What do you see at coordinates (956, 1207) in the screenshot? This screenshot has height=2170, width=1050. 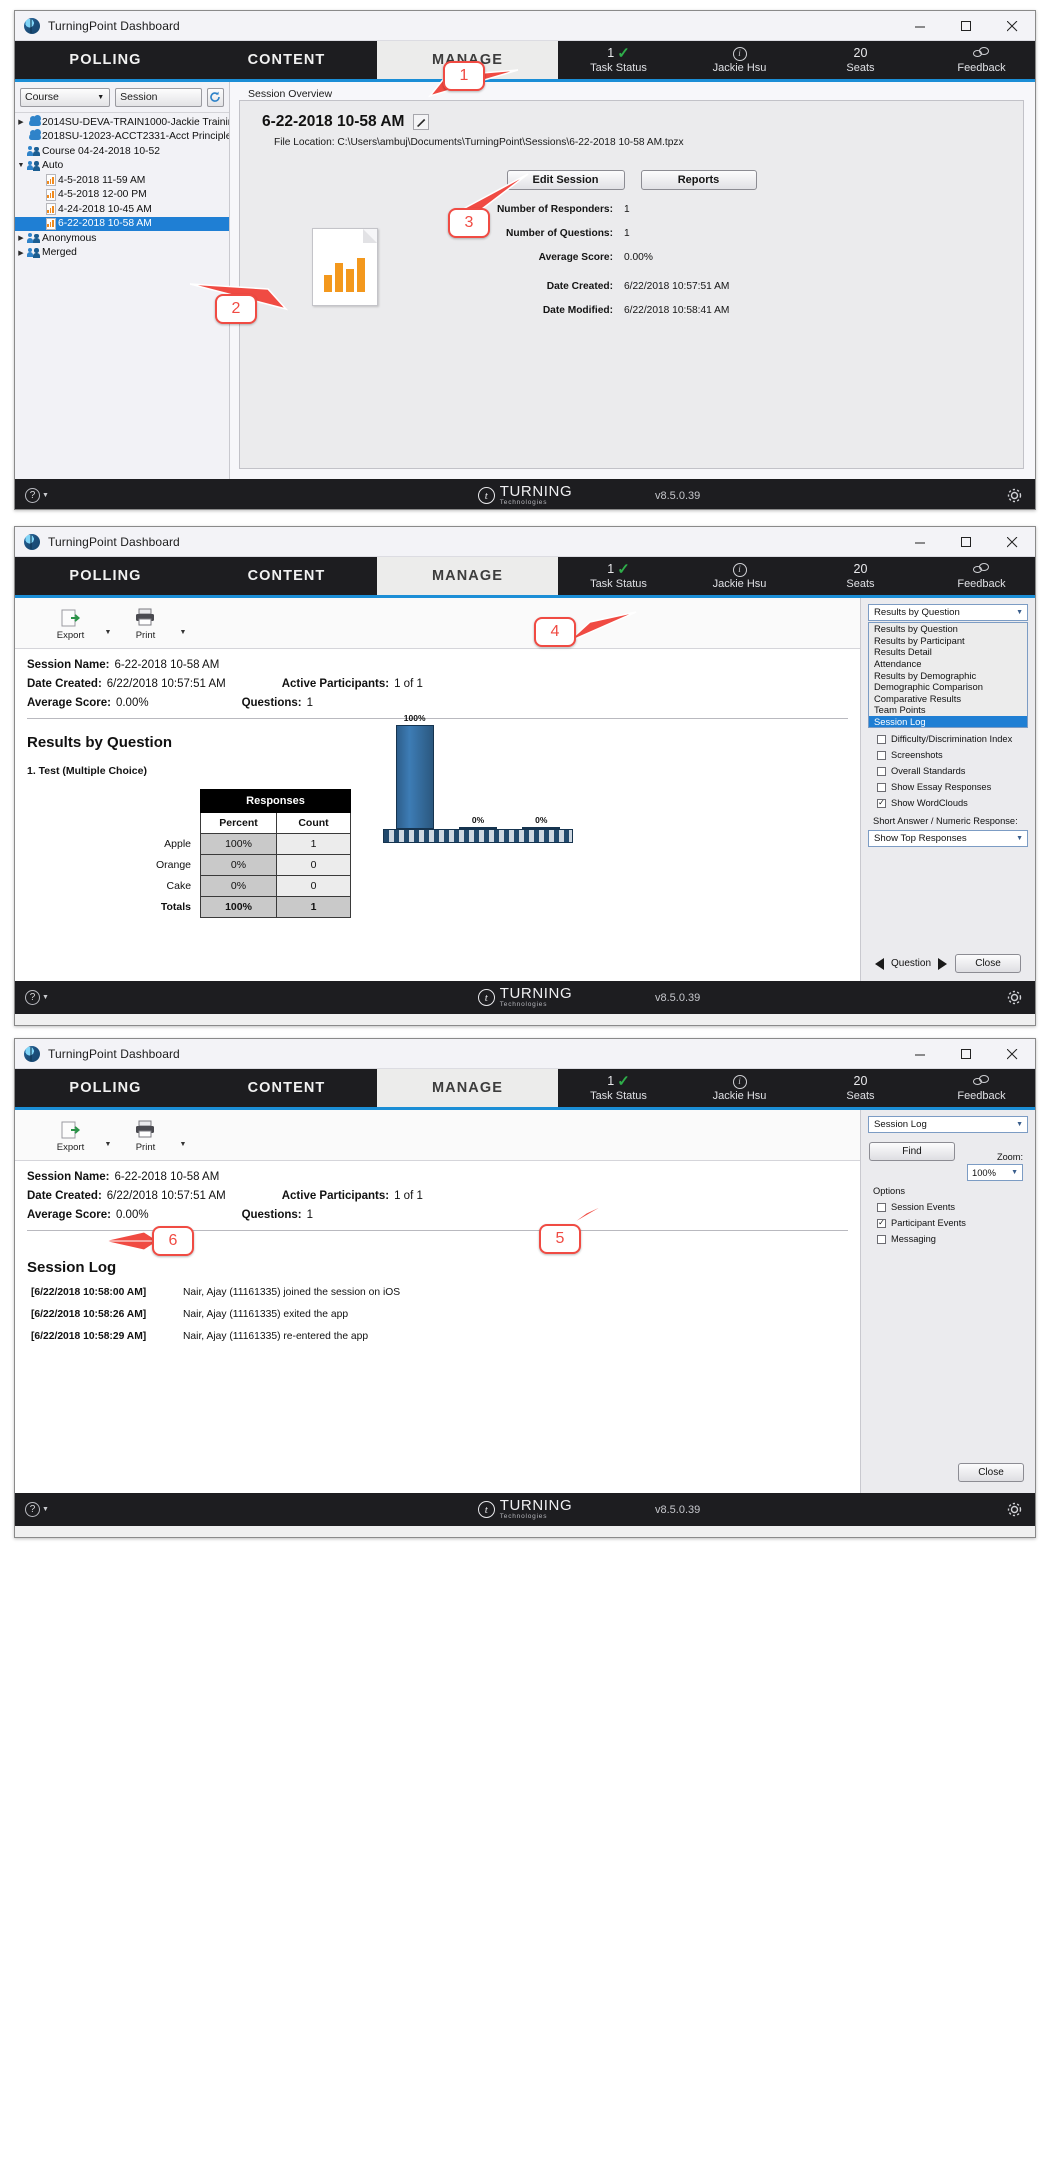 I see `option-row: Session Events` at bounding box center [956, 1207].